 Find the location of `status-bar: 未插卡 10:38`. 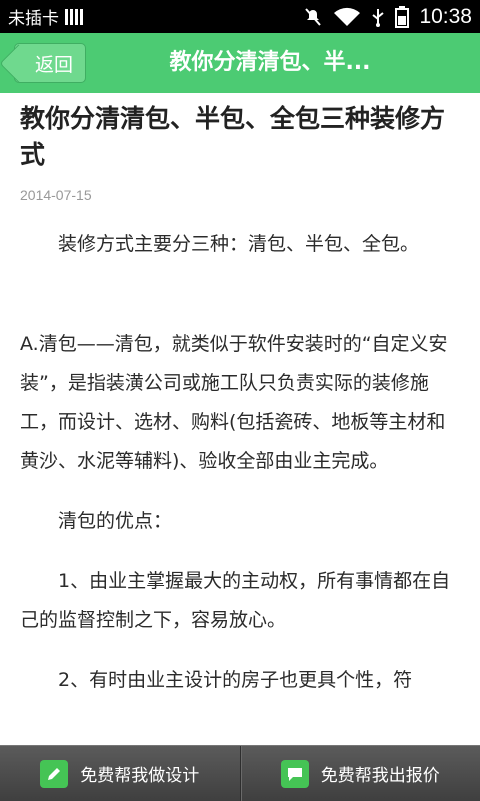

status-bar: 未插卡 10:38 is located at coordinates (240, 16).